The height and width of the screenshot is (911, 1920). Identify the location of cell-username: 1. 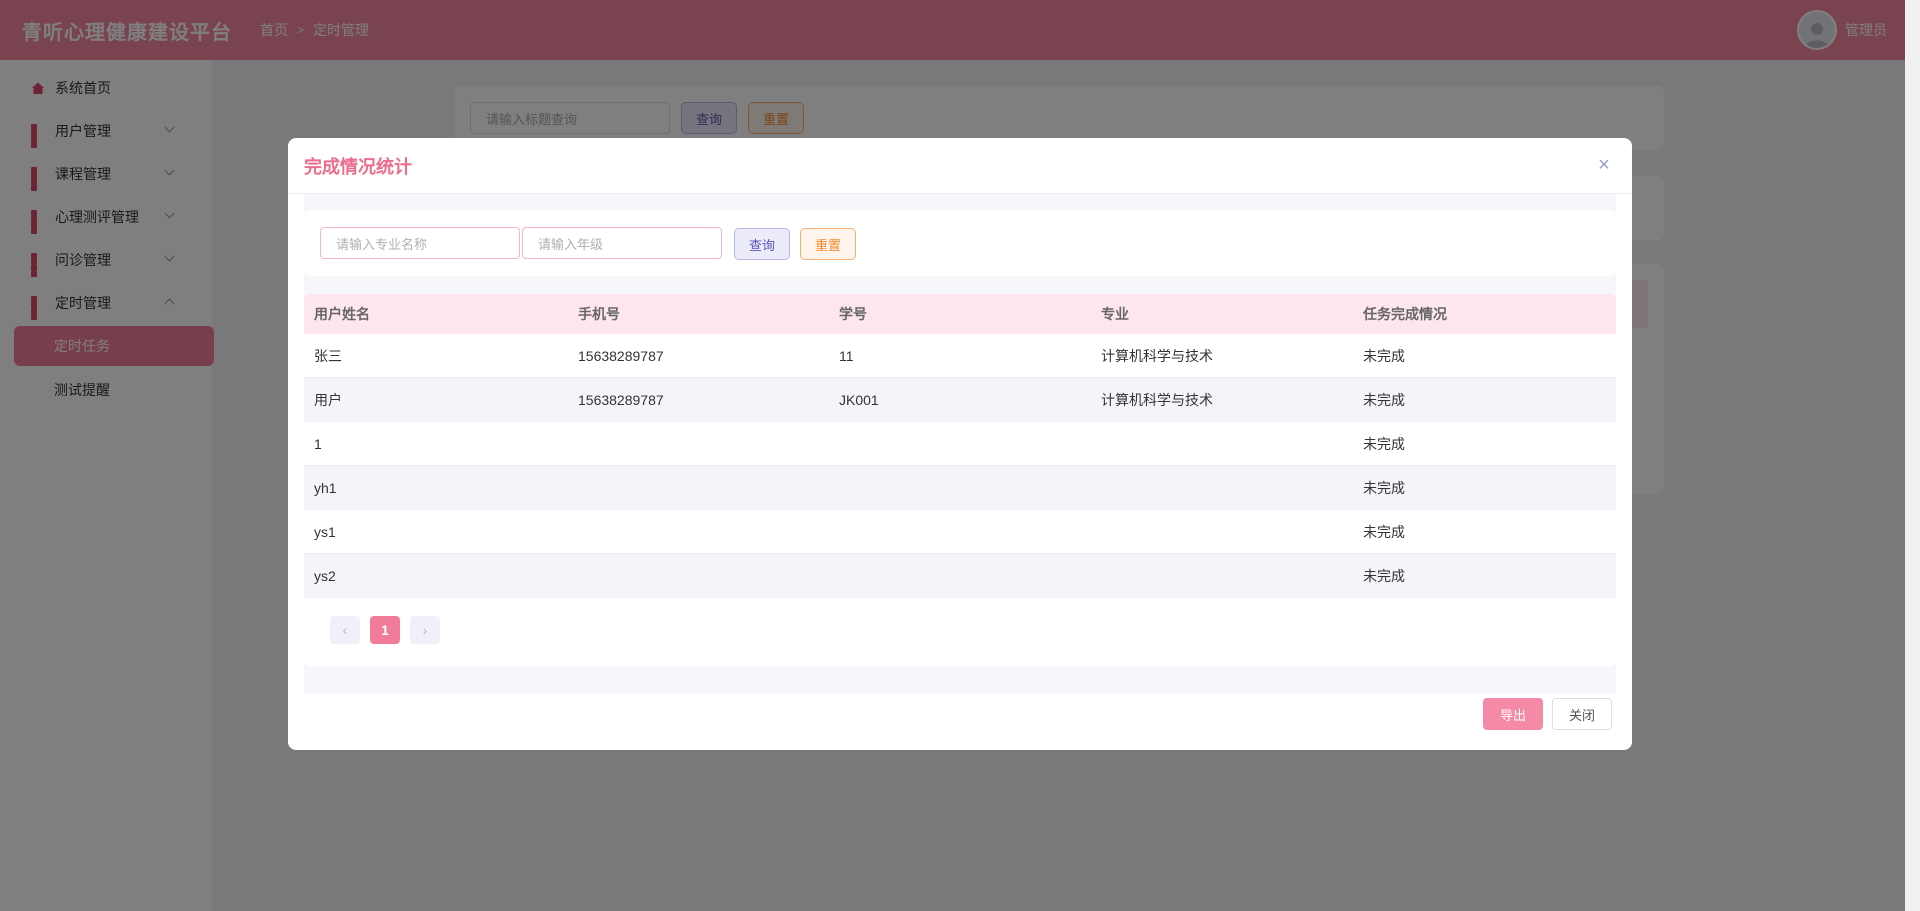
(318, 443).